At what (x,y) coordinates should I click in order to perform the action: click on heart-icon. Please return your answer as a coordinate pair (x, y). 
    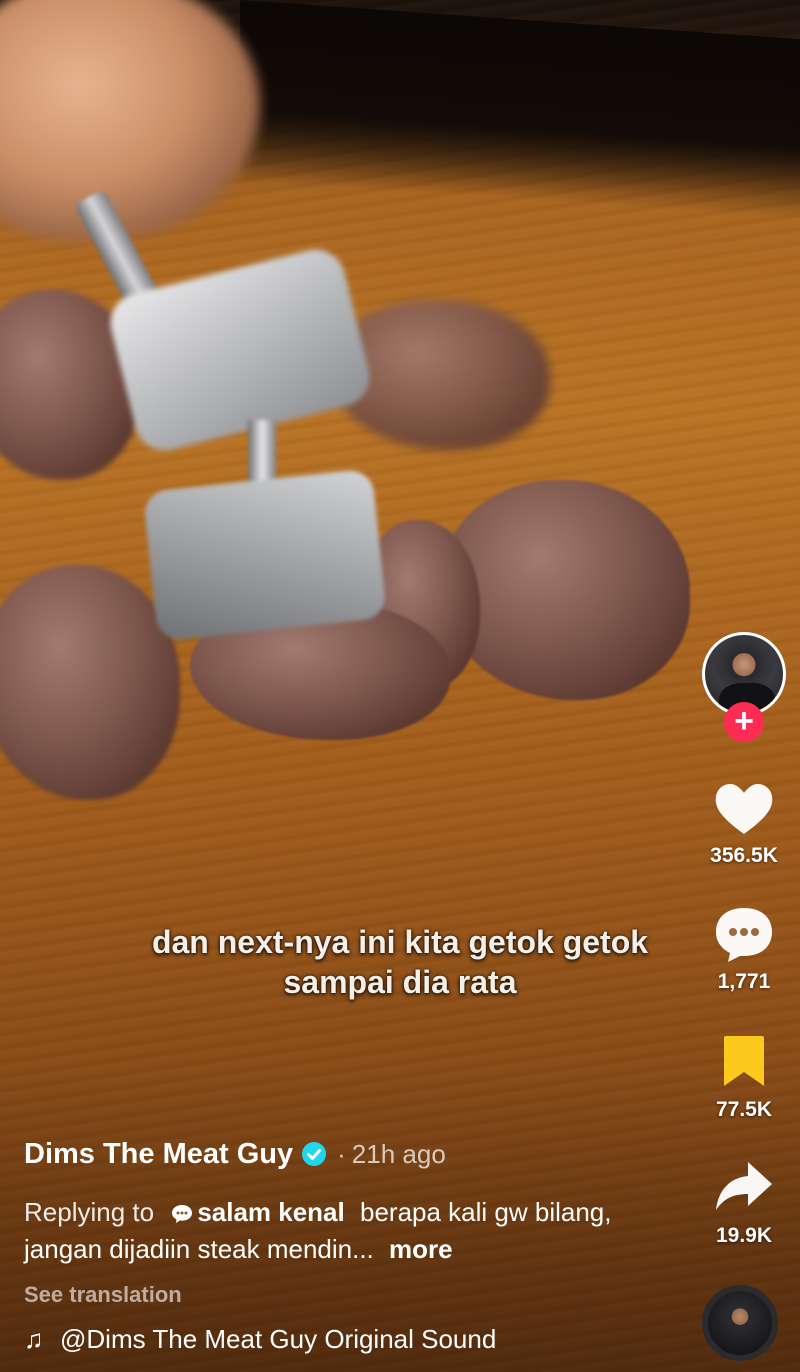
    Looking at the image, I should click on (744, 809).